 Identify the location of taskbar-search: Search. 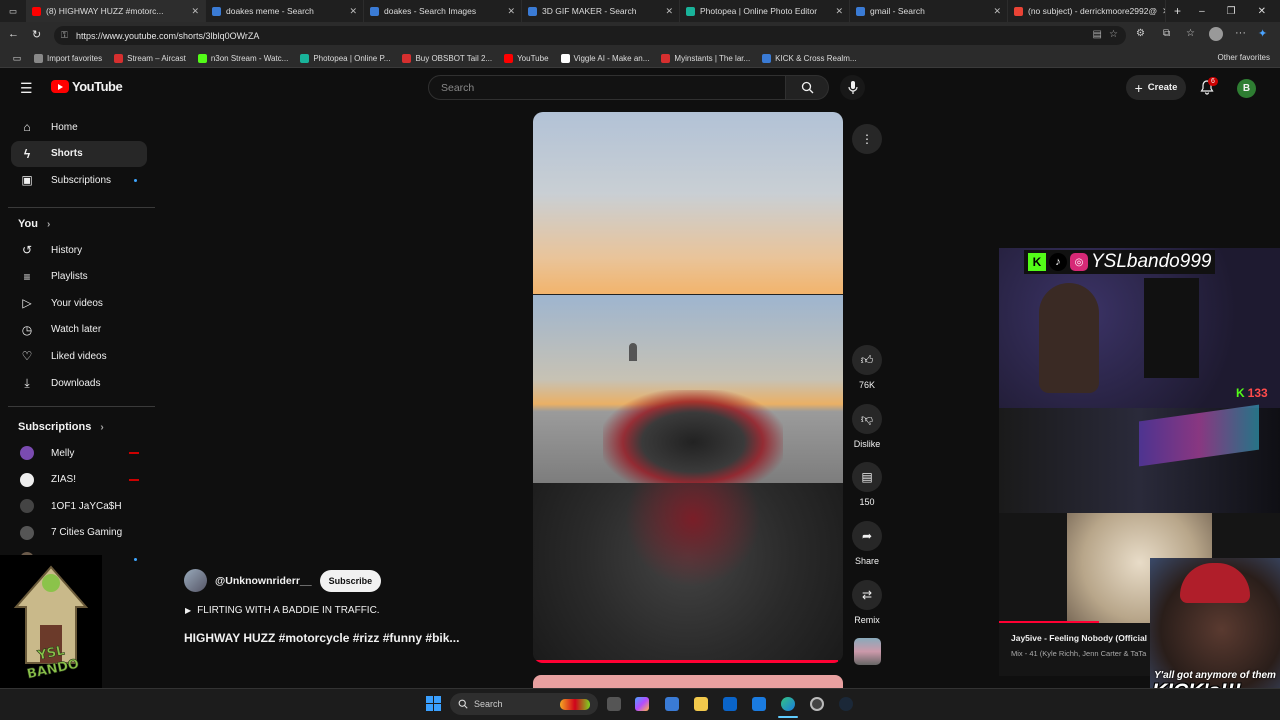
(524, 704).